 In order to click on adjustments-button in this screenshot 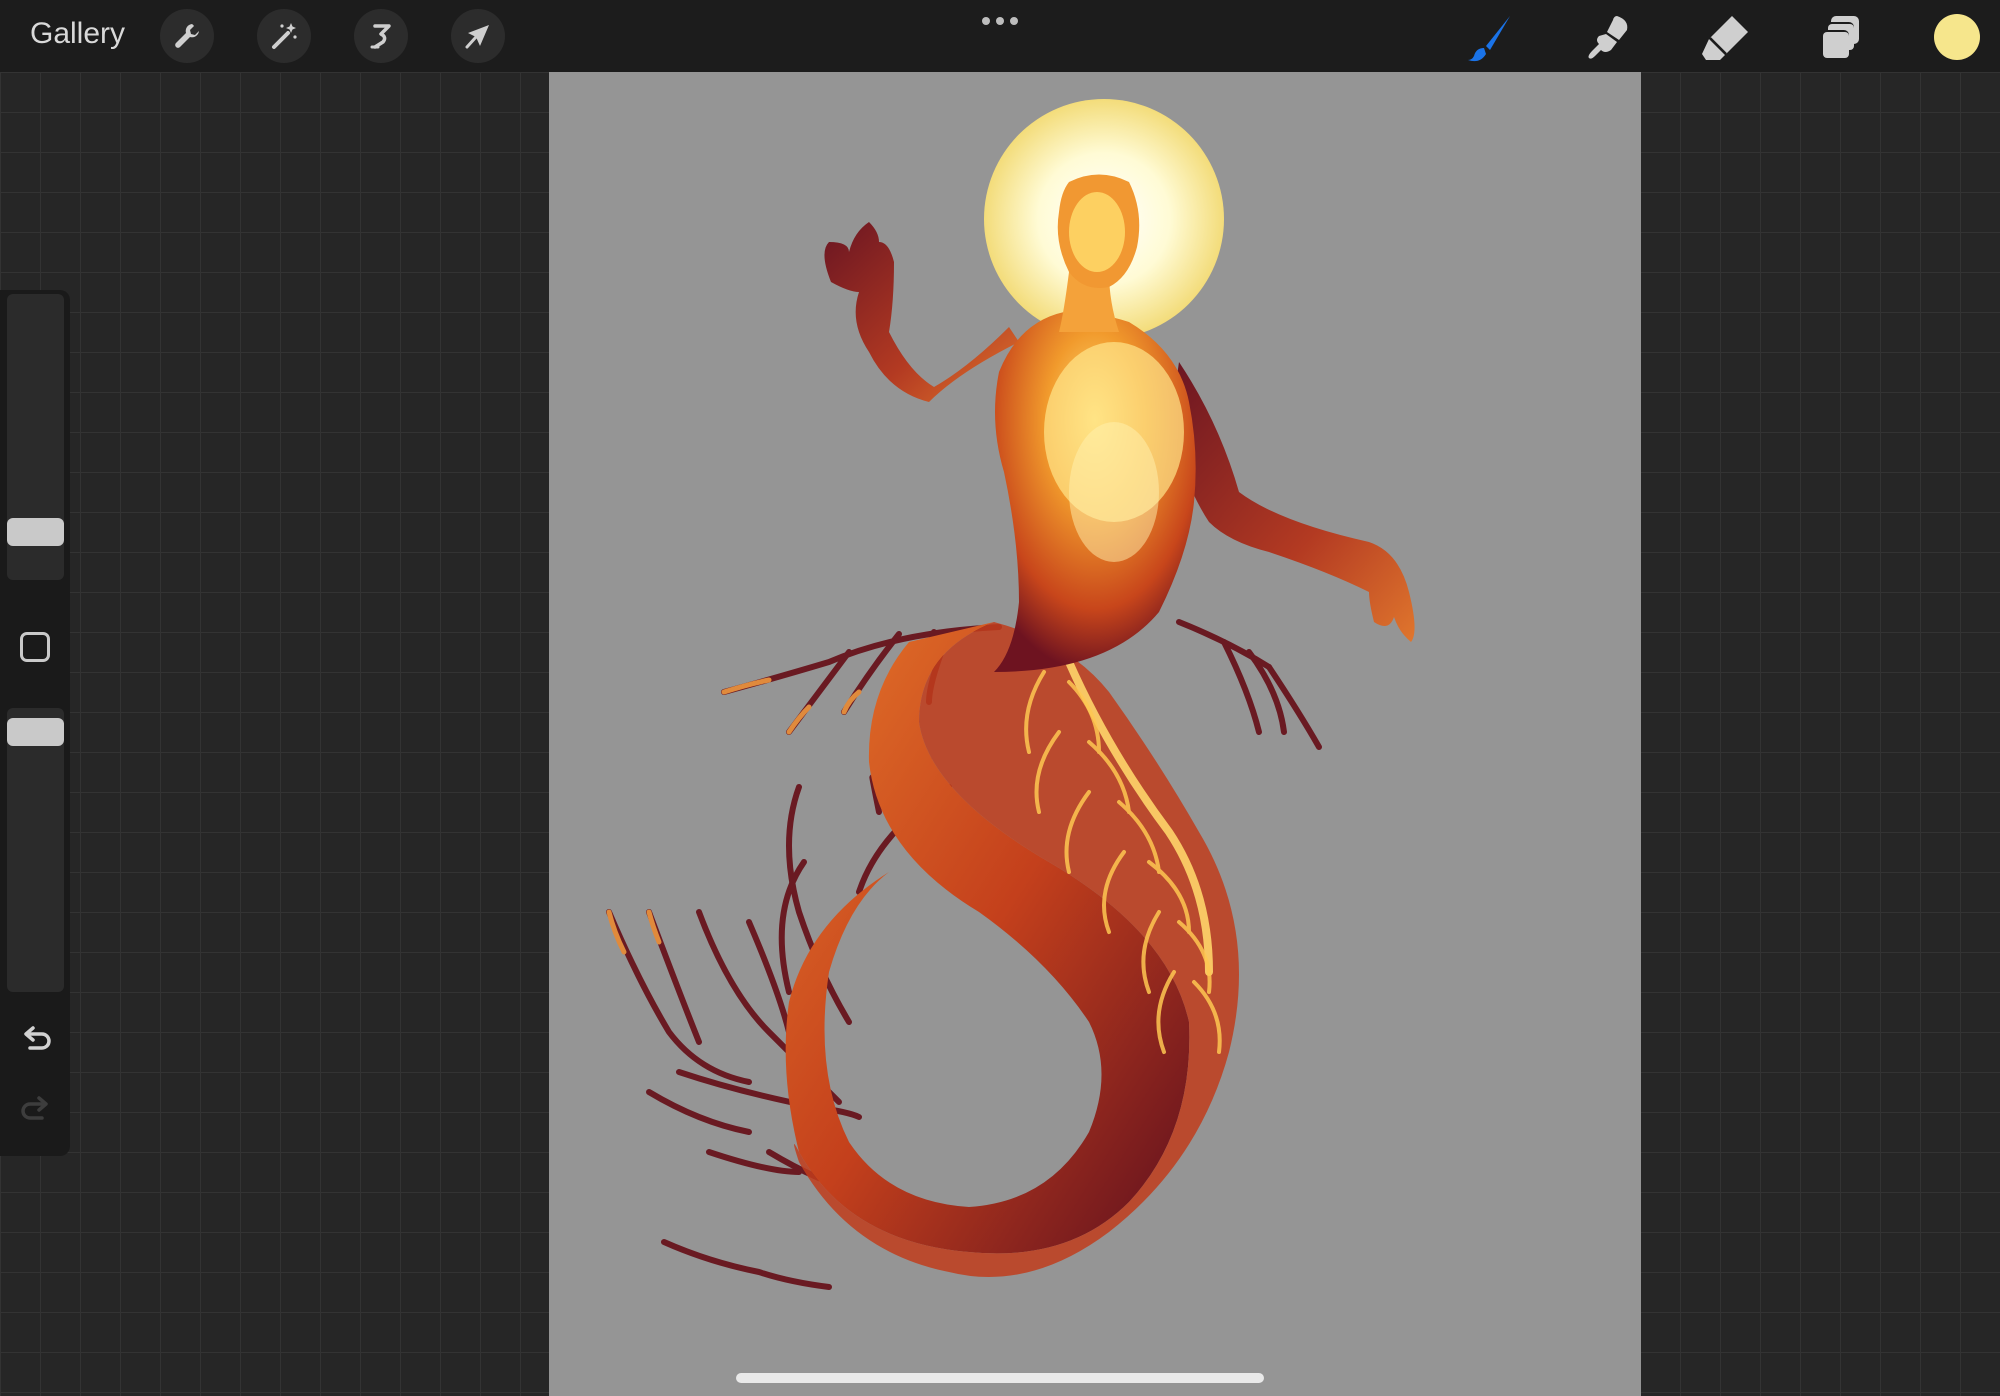, I will do `click(284, 36)`.